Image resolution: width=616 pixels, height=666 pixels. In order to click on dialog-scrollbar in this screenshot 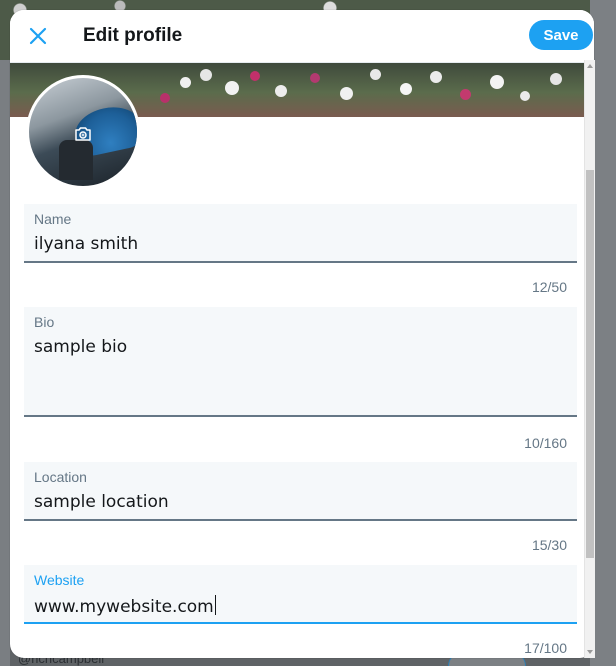, I will do `click(589, 359)`.